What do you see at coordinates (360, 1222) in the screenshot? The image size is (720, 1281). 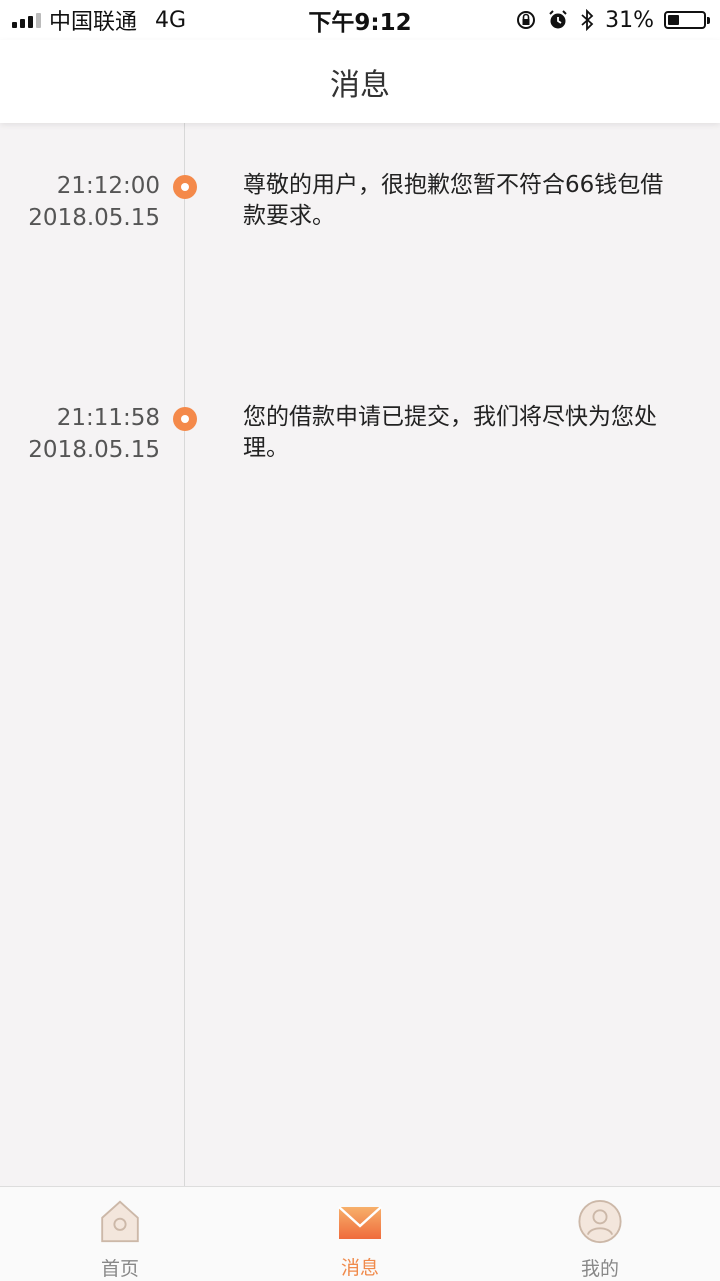 I see `mail-icon` at bounding box center [360, 1222].